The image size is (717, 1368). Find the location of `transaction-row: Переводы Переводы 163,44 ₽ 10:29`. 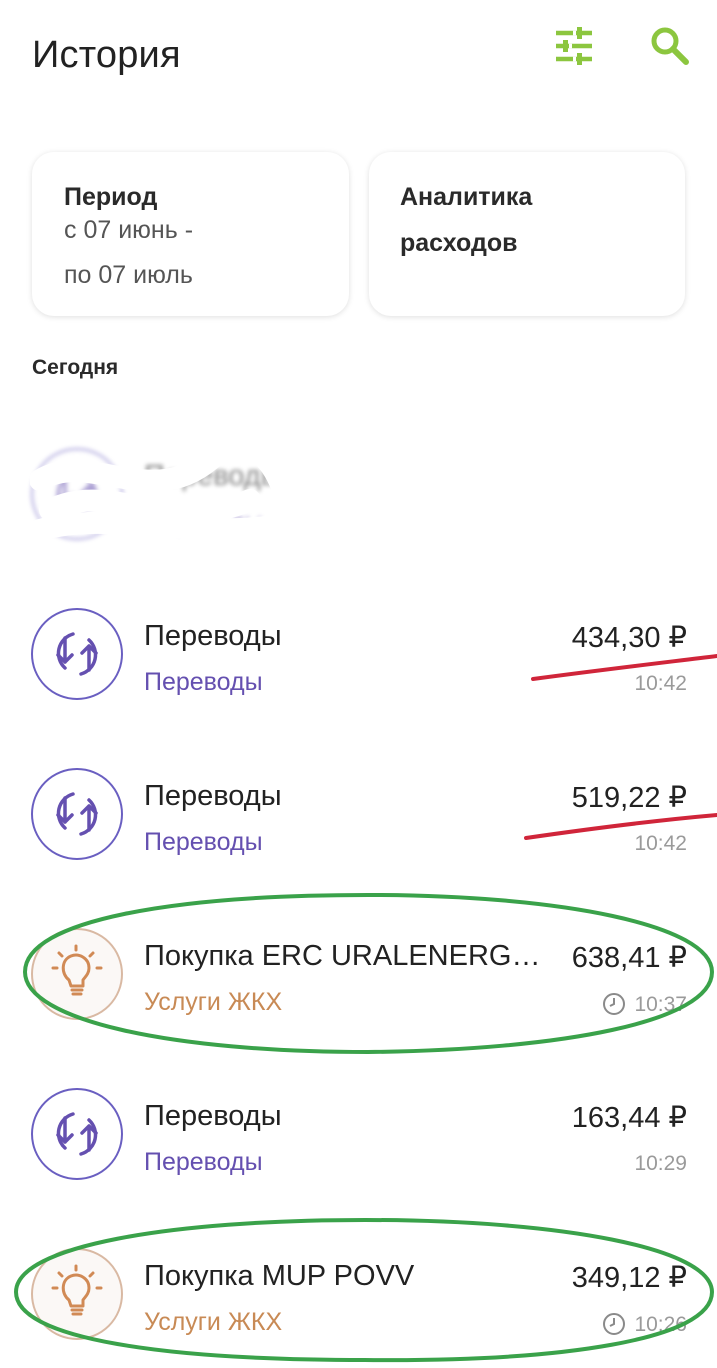

transaction-row: Переводы Переводы 163,44 ₽ 10:29 is located at coordinates (358, 1148).